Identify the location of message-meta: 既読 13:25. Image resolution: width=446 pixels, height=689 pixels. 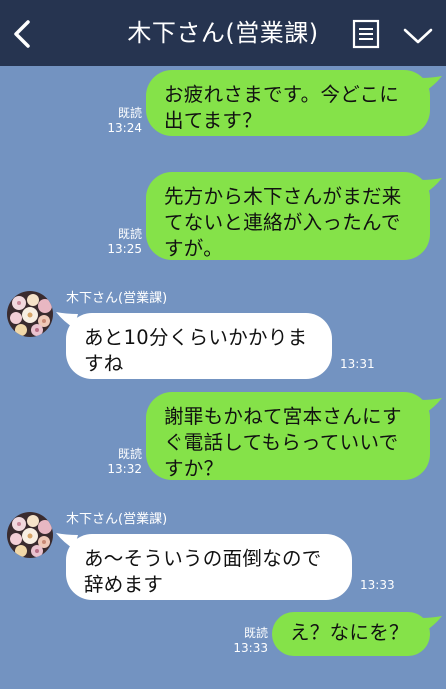
(123, 242).